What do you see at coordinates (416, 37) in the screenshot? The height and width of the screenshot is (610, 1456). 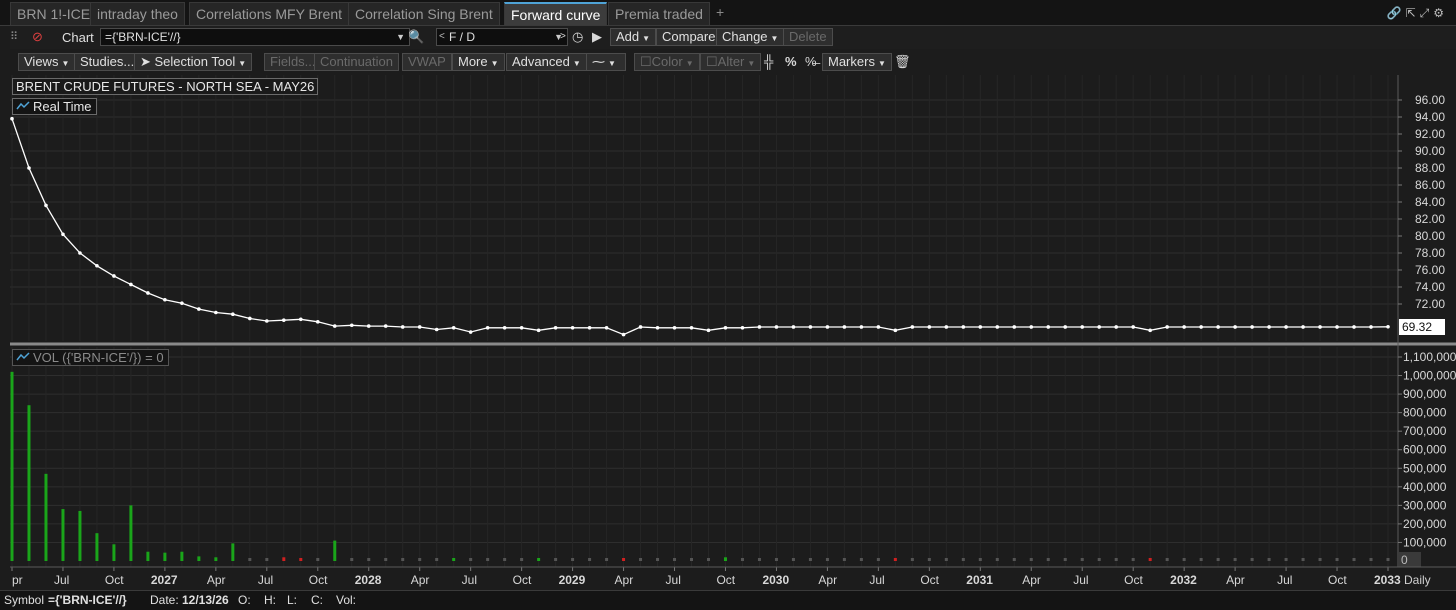 I see `search-icon: 🔍` at bounding box center [416, 37].